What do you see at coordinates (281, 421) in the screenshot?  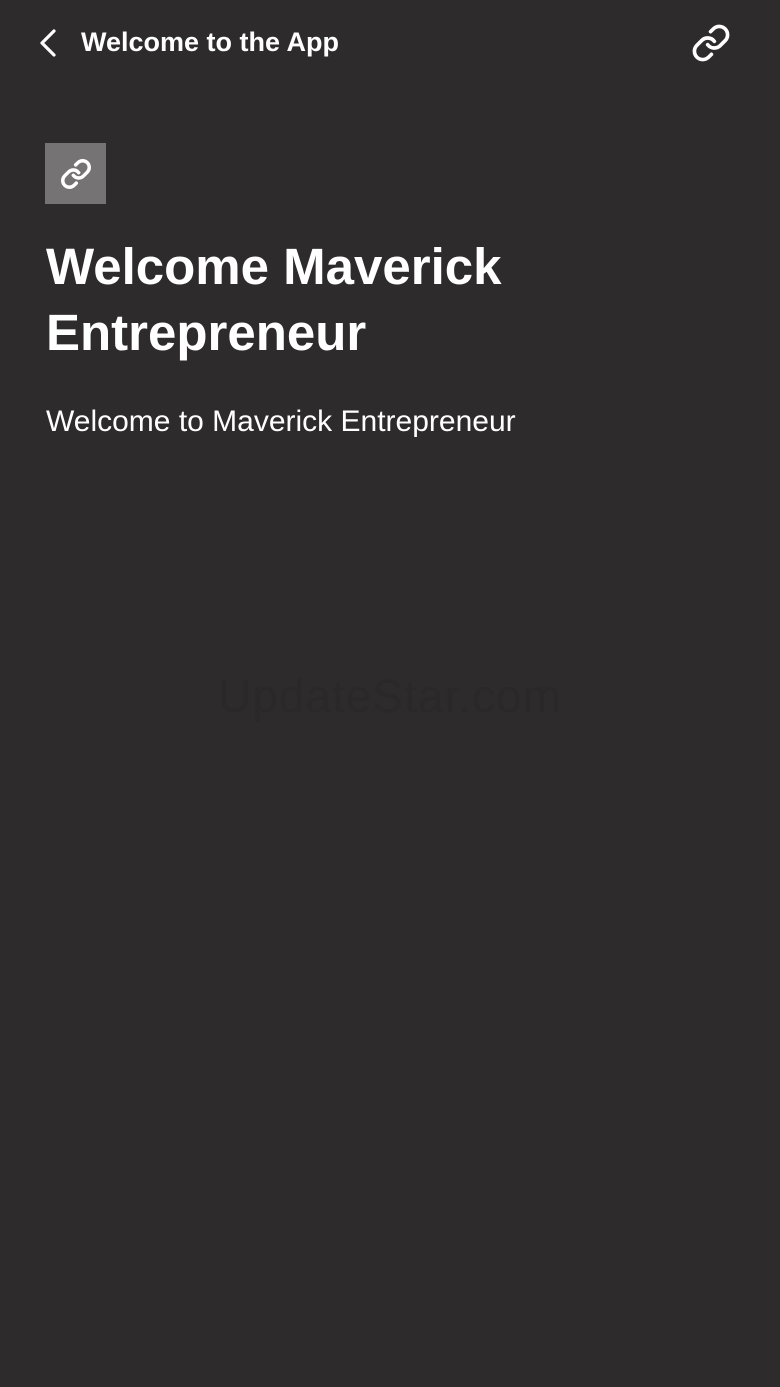 I see `content-description: Welcome to Maverick Entrepreneur` at bounding box center [281, 421].